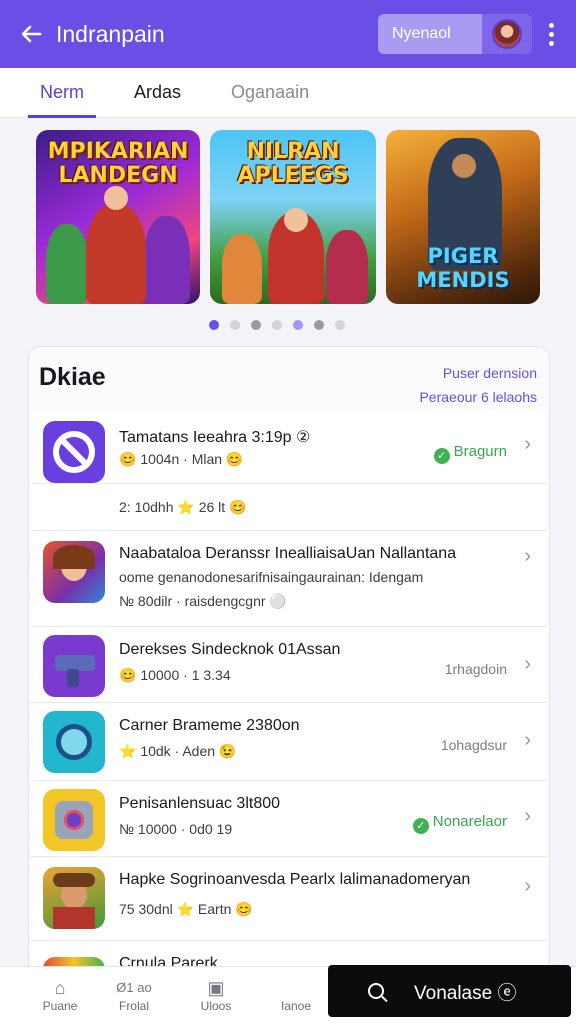 Image resolution: width=576 pixels, height=1024 pixels. I want to click on item-meta-secondary: 2: 10dhh ⭐ 26 lt 😊, so click(183, 507).